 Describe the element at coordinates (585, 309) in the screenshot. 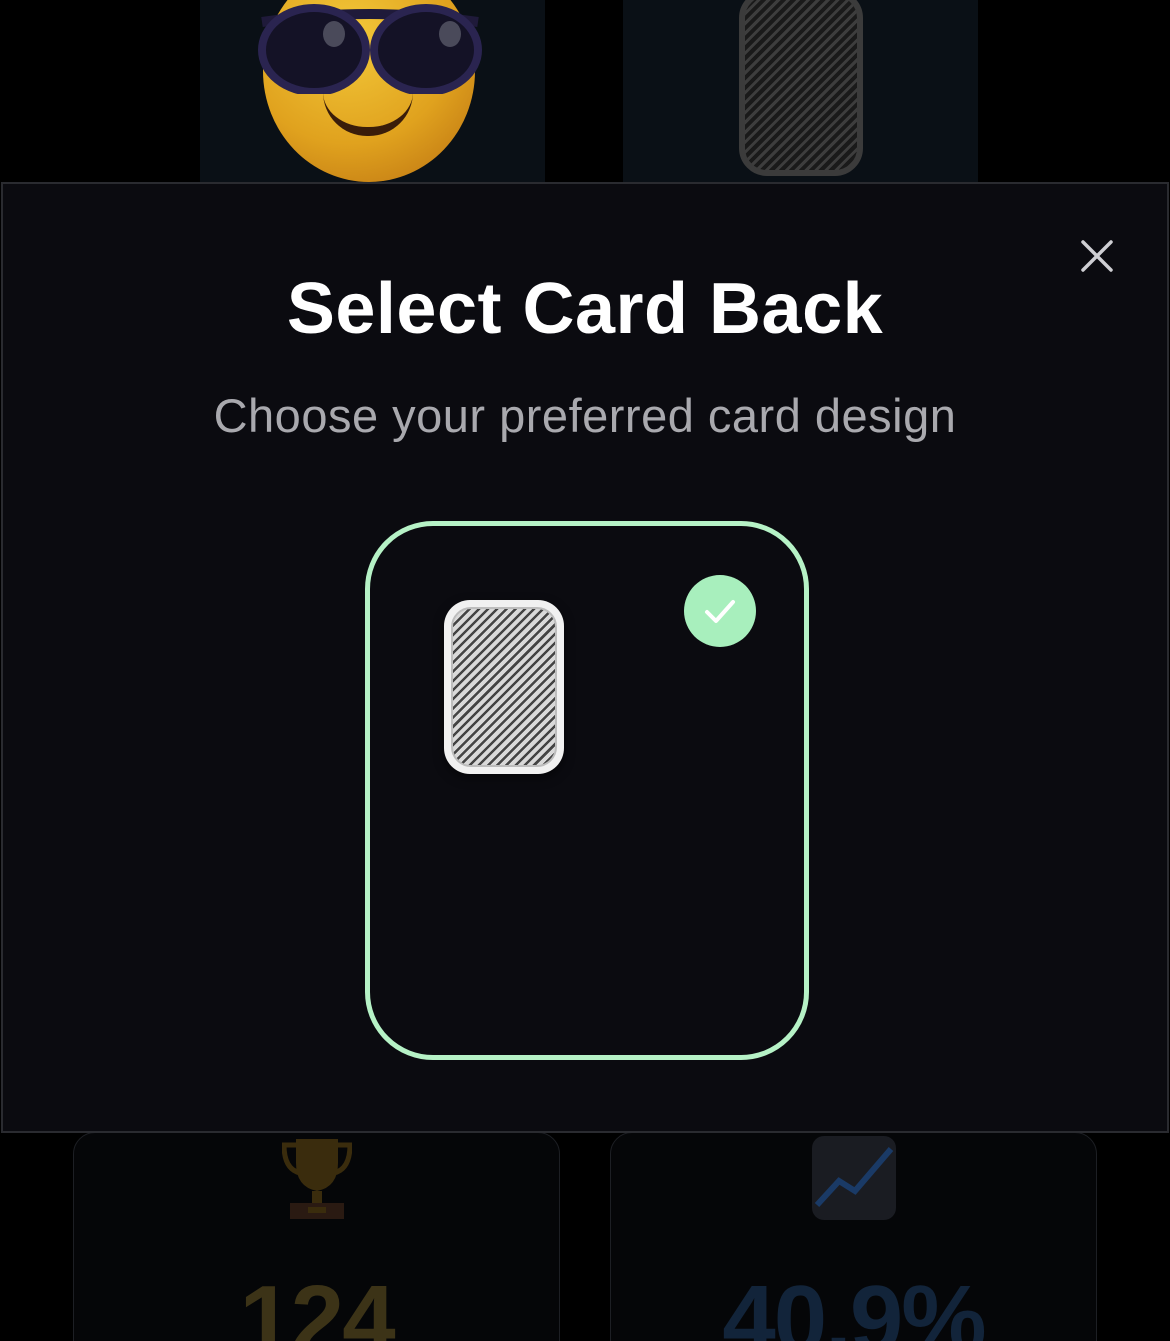

I see `modal-title: Select Card Back` at that location.